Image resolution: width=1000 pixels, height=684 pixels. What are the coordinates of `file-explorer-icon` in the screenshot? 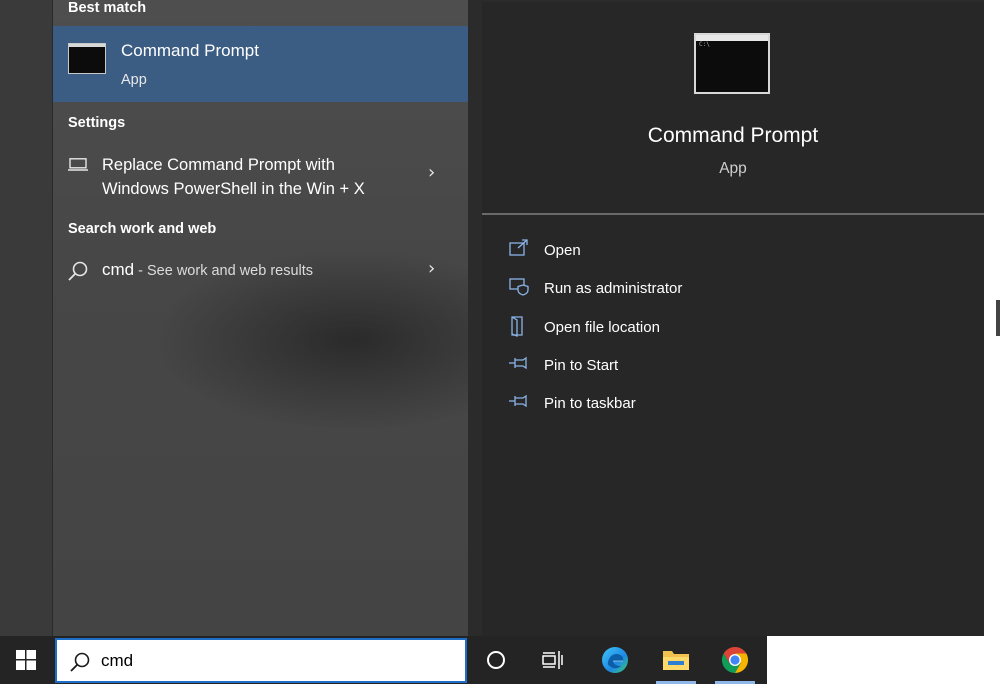 It's located at (676, 660).